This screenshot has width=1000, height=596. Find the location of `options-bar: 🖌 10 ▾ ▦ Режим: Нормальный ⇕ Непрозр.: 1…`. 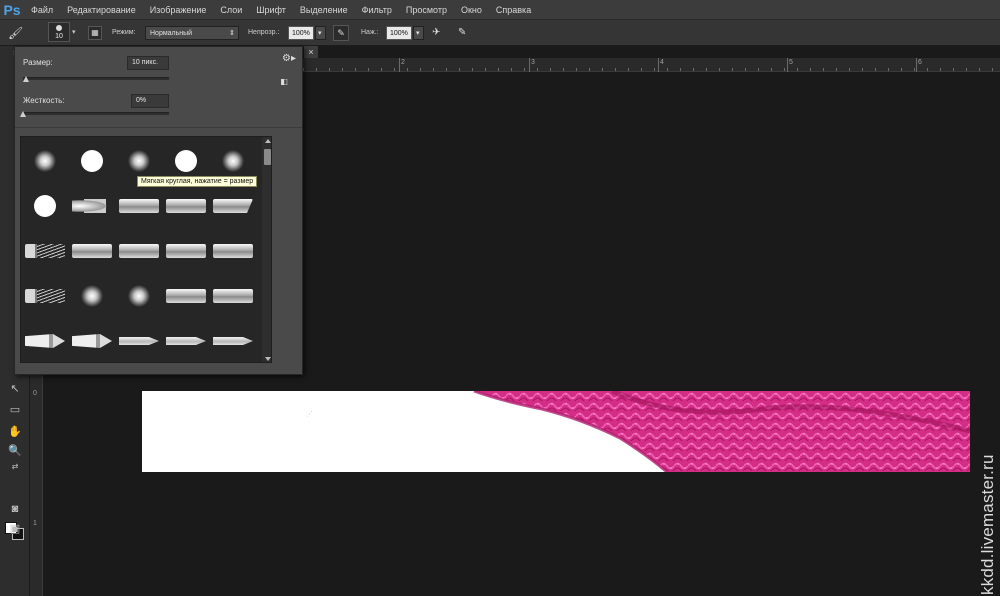

options-bar: 🖌 10 ▾ ▦ Режим: Нормальный ⇕ Непрозр.: 1… is located at coordinates (500, 33).